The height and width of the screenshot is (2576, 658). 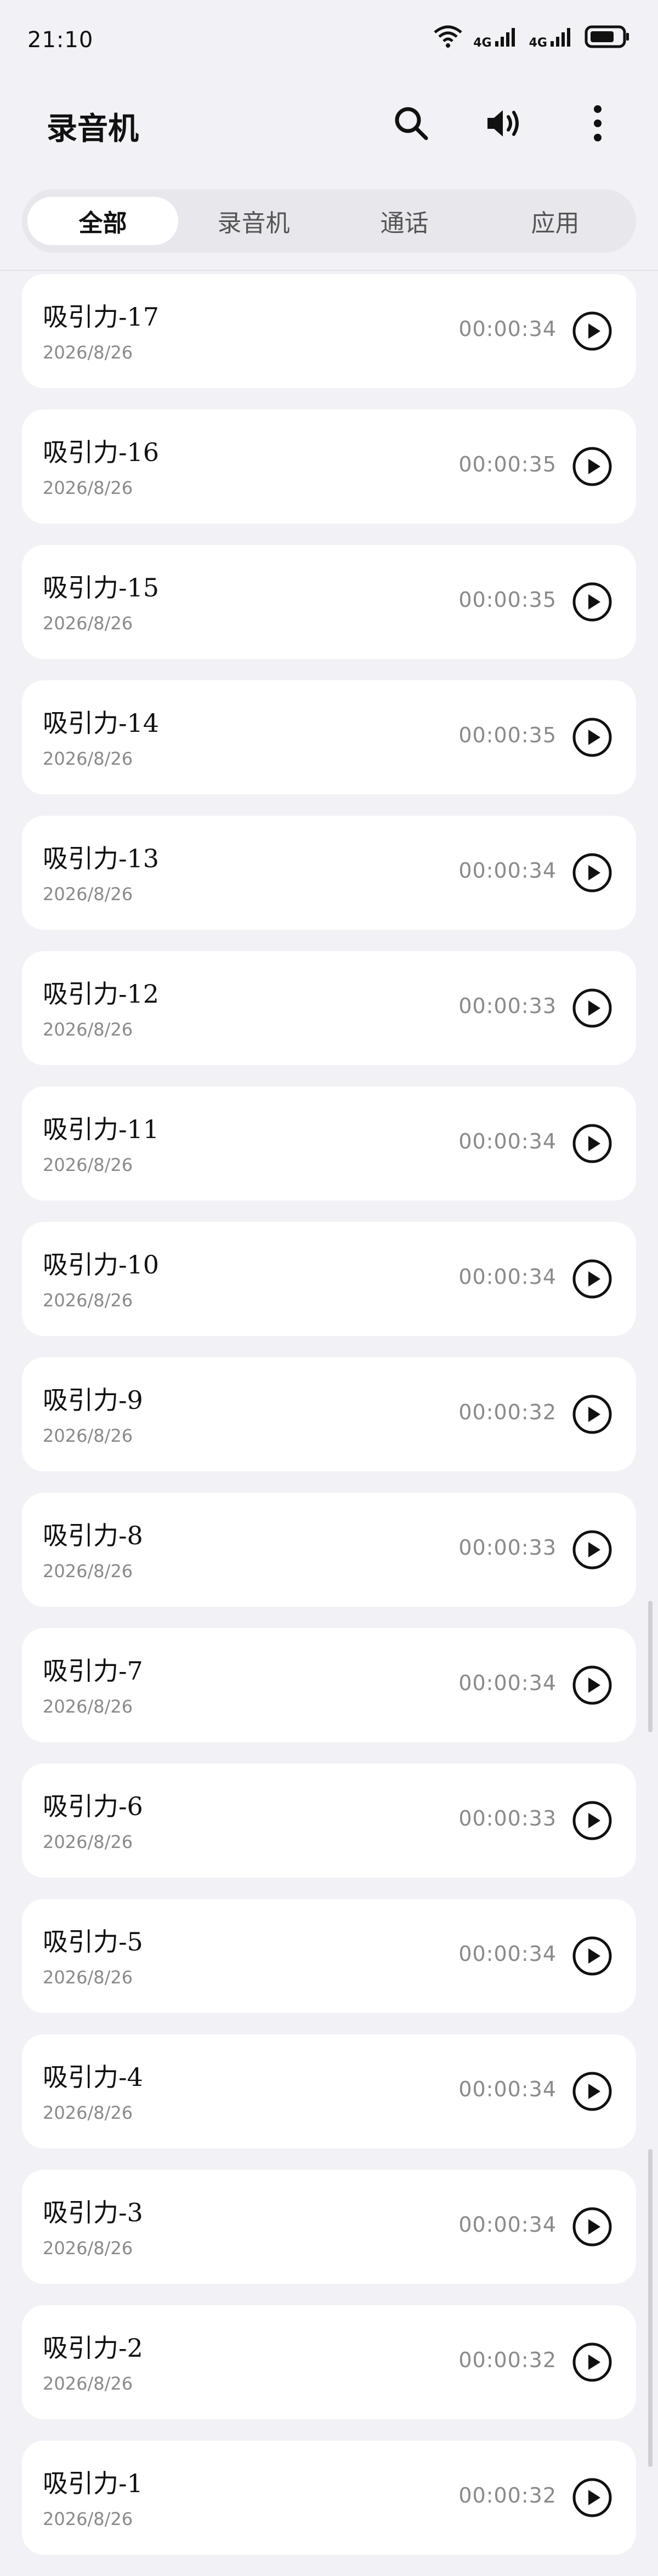 What do you see at coordinates (329, 41) in the screenshot?
I see `status-bar: 21:10 4G 4G` at bounding box center [329, 41].